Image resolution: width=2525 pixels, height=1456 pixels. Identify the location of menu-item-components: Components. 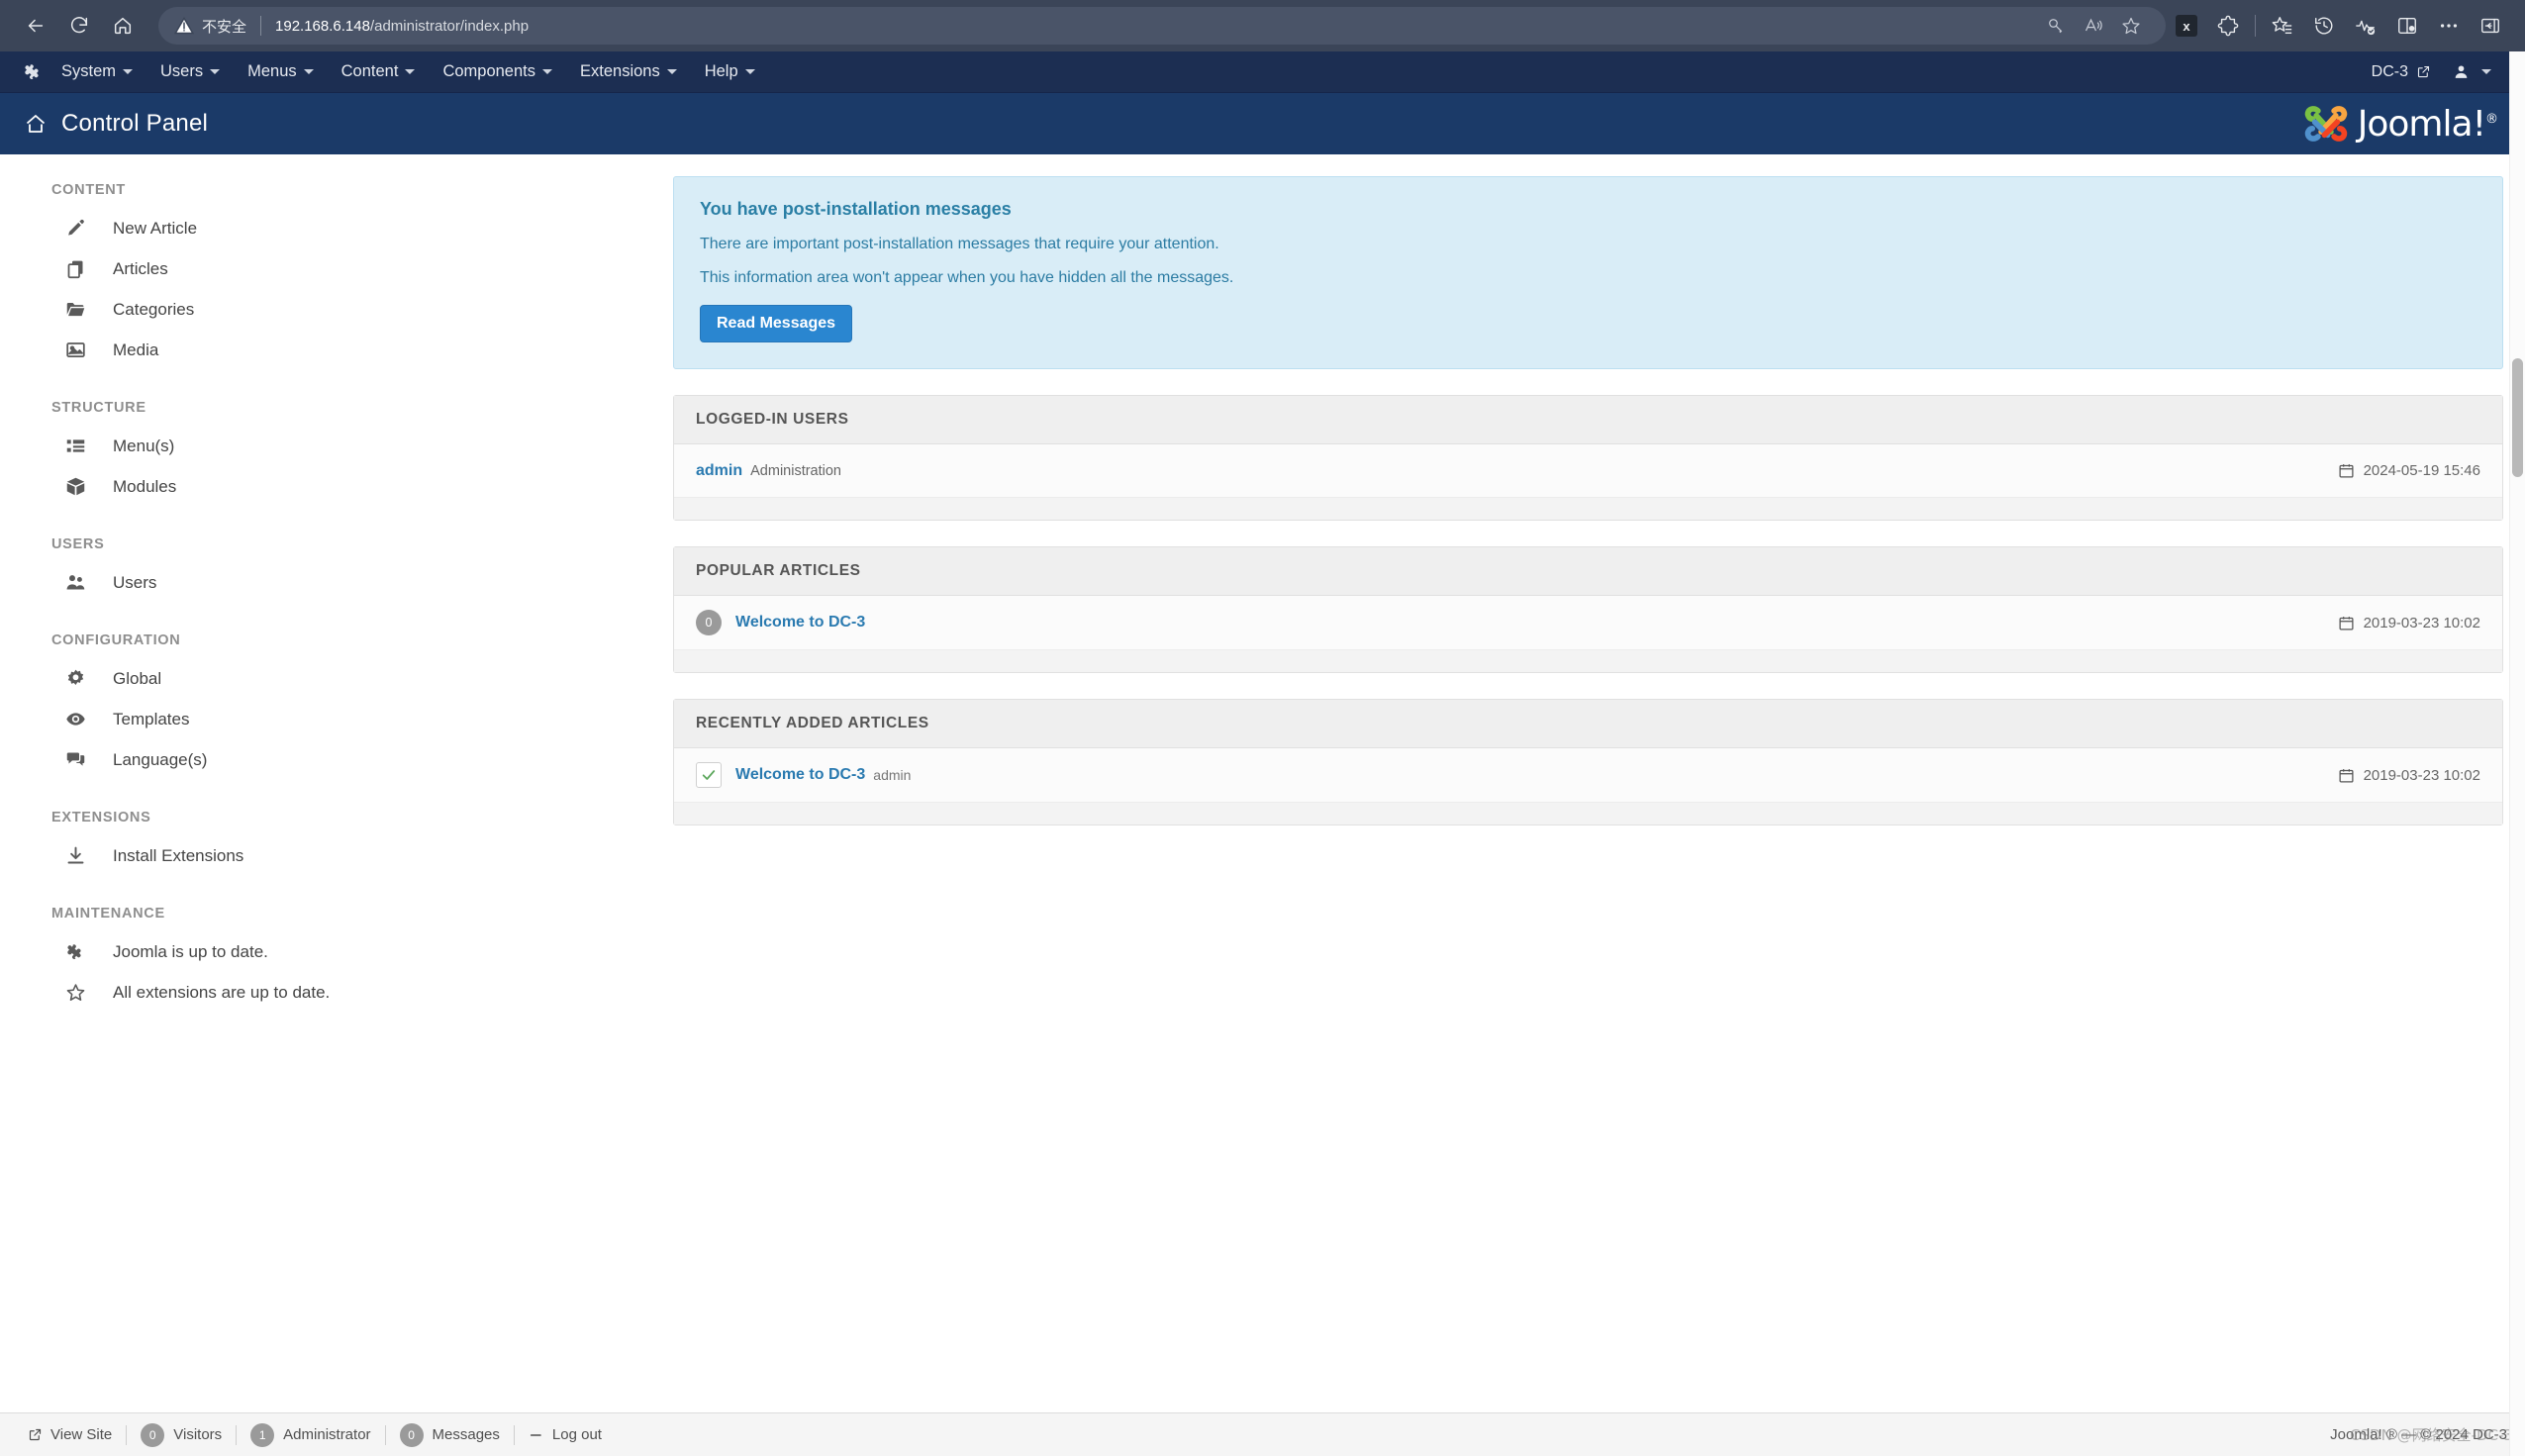
(497, 72).